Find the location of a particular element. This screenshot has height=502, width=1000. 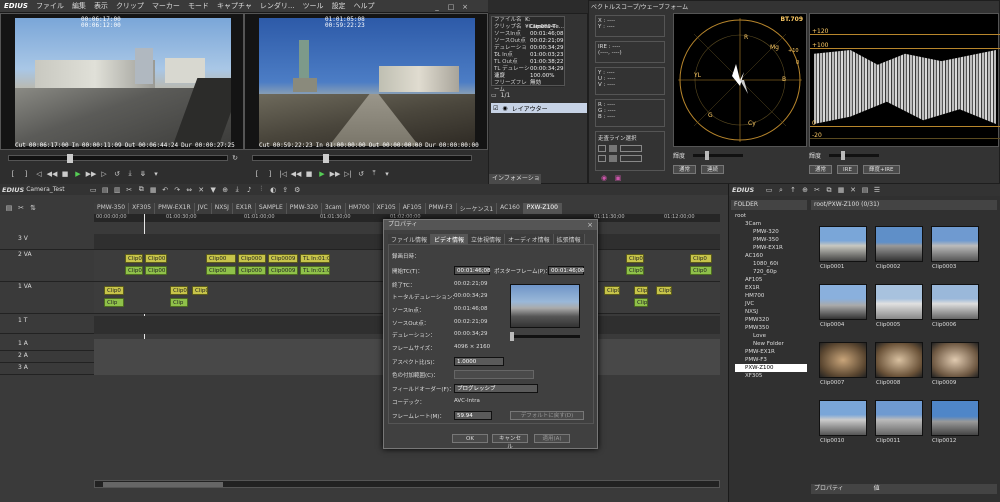

settings-icon: ⚙ is located at coordinates (297, 189).